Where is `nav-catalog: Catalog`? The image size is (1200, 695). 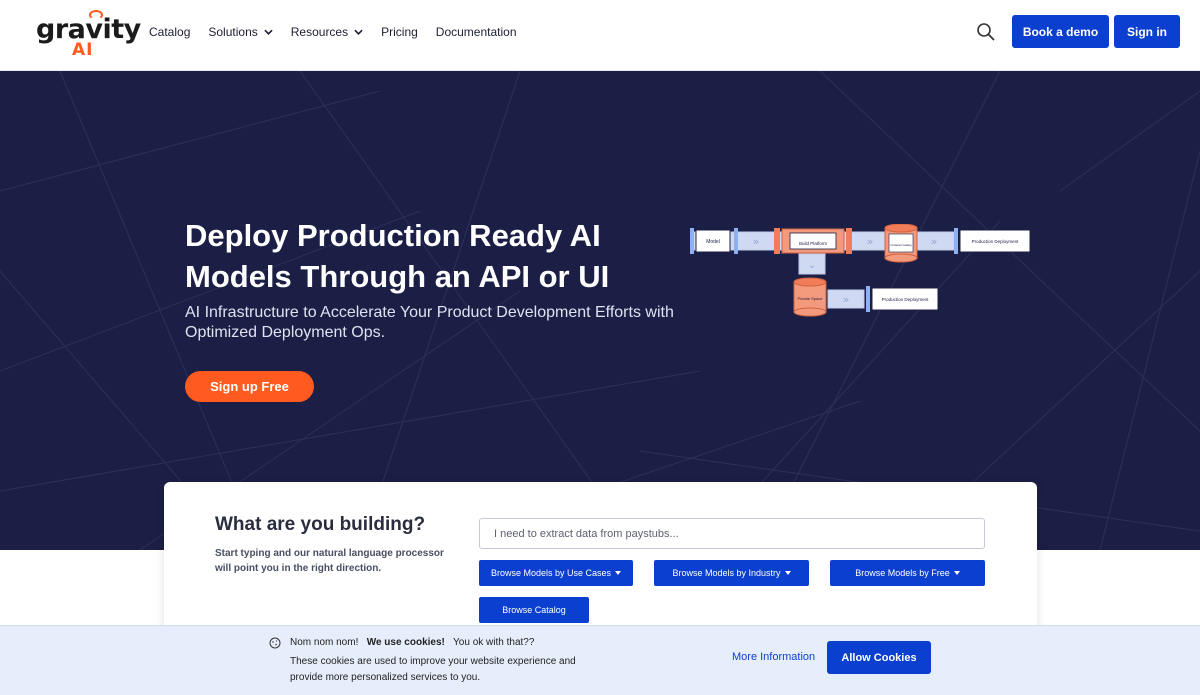
nav-catalog: Catalog is located at coordinates (169, 32).